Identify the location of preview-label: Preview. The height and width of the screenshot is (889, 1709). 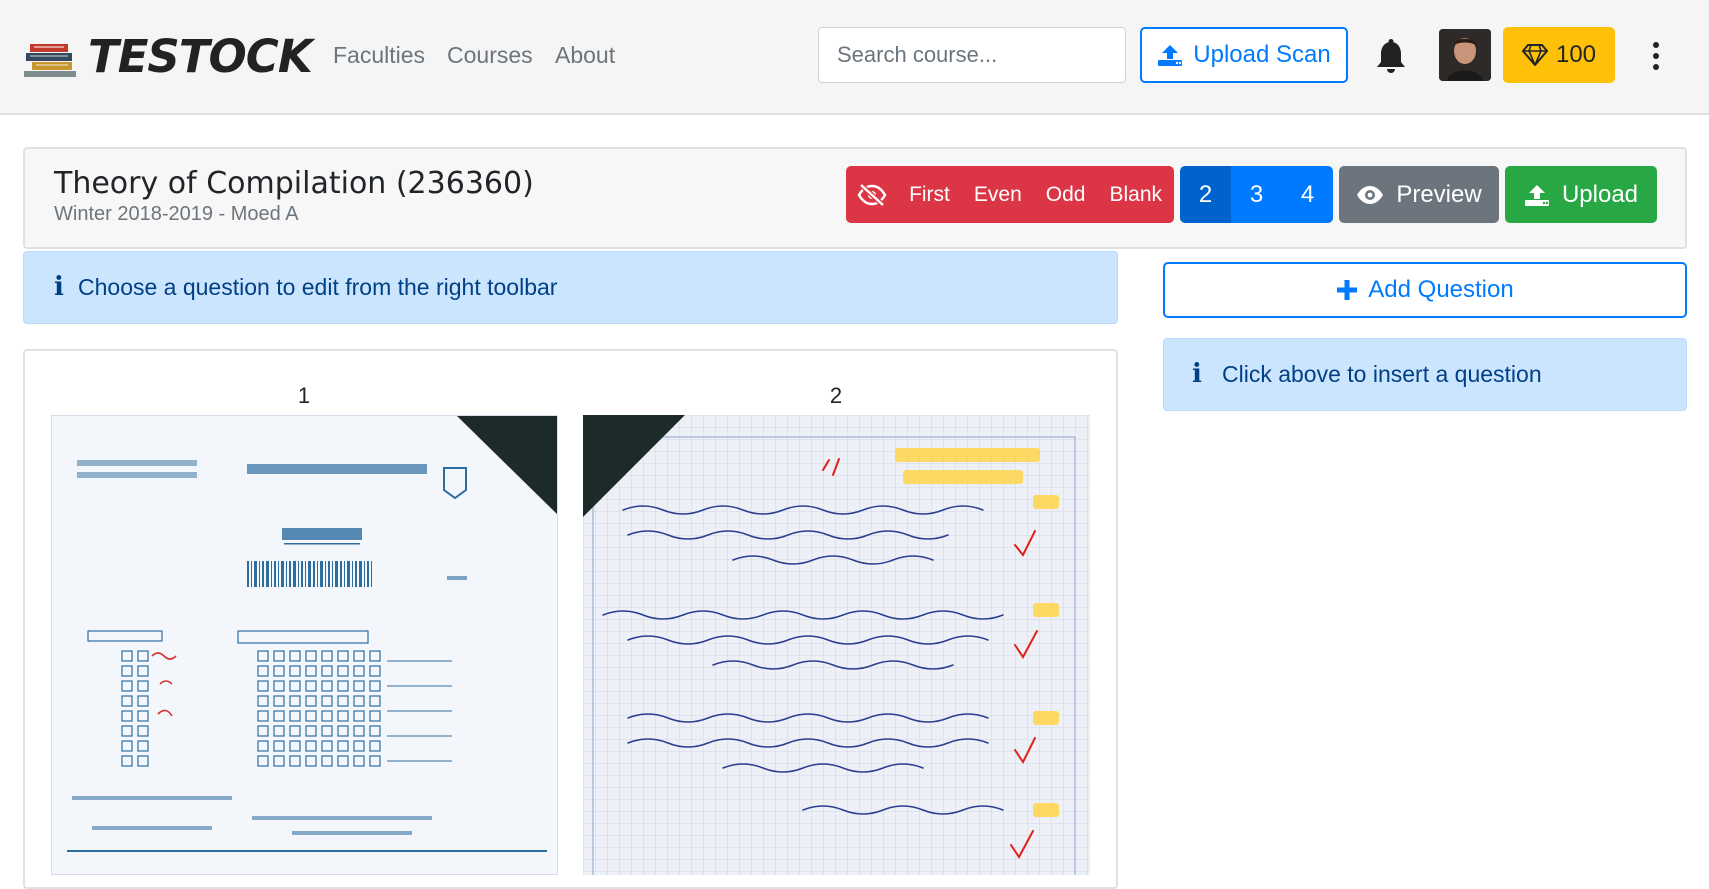
(1439, 194).